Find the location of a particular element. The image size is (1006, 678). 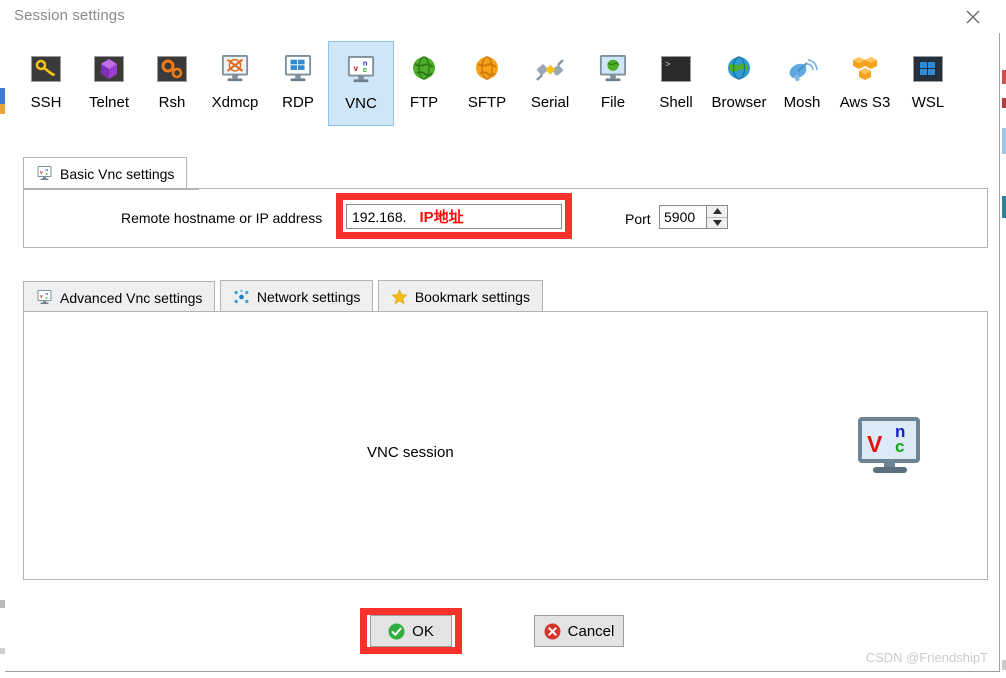

chevron-up-icon is located at coordinates (717, 211).